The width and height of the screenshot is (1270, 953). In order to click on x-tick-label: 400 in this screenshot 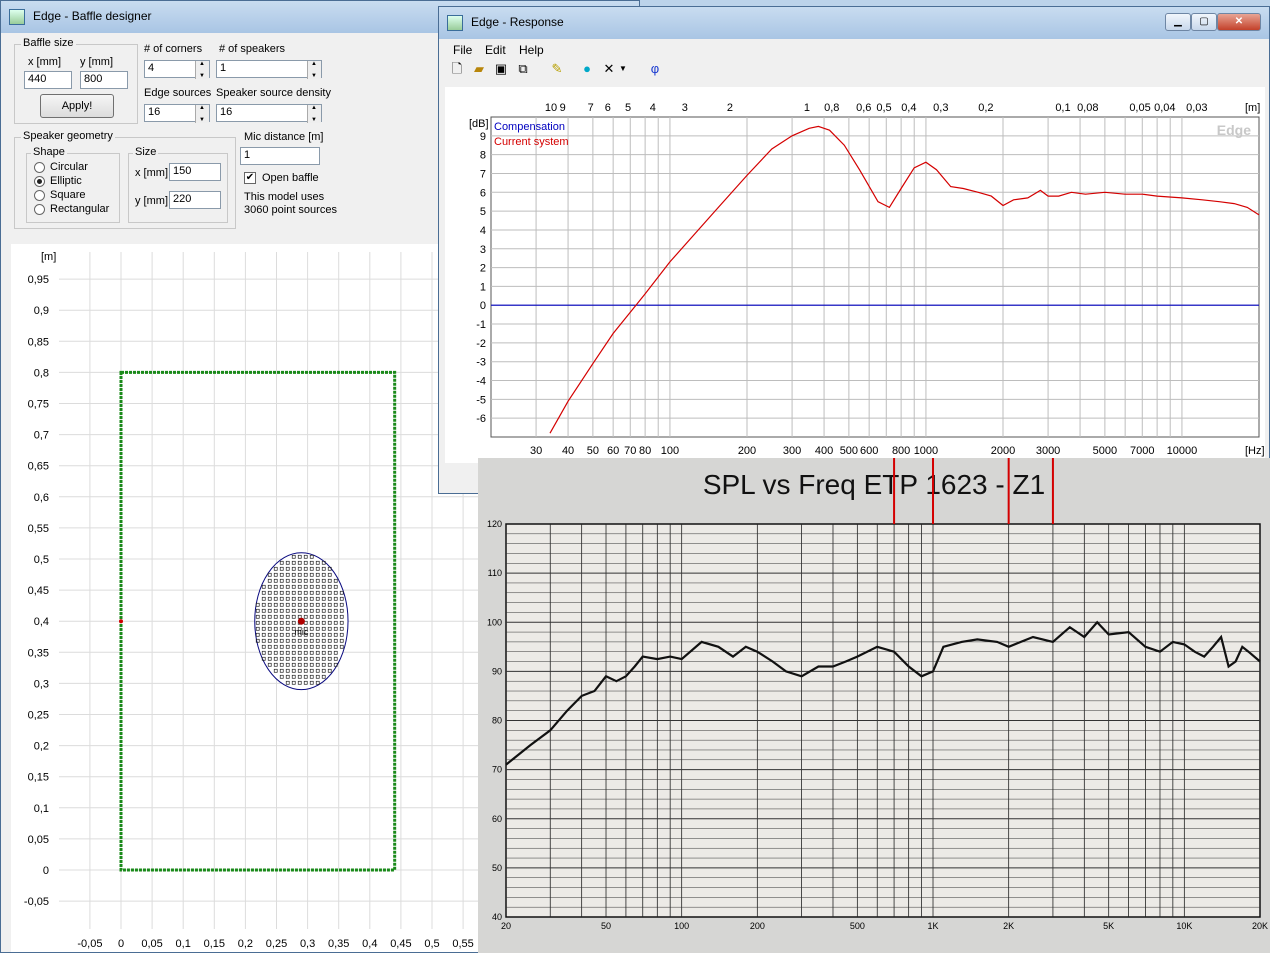, I will do `click(824, 451)`.